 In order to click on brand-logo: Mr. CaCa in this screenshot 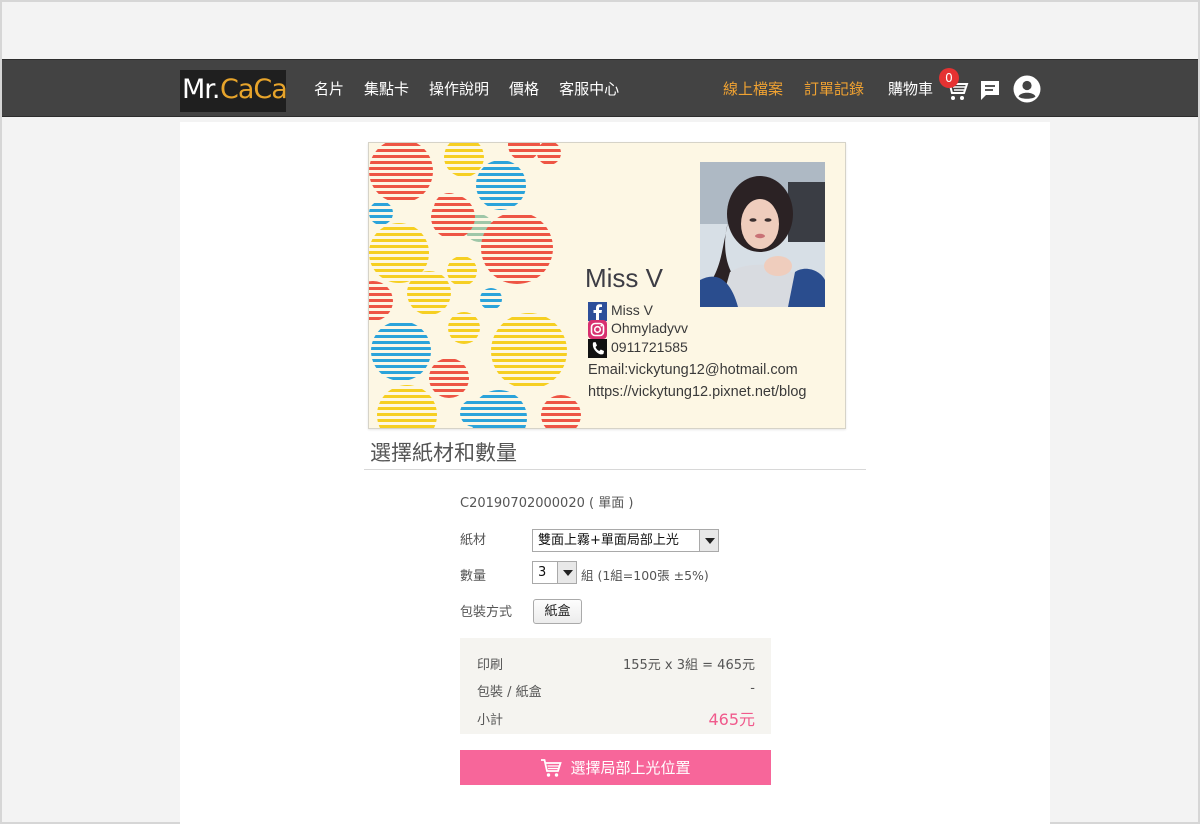, I will do `click(234, 91)`.